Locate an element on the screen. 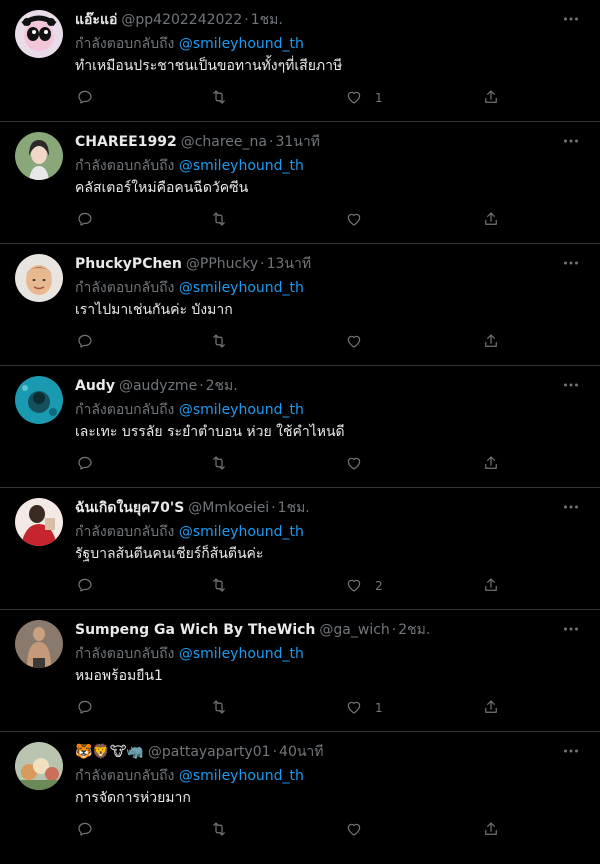 This screenshot has height=864, width=600. tweet-header: CHAREE1992 @charee_na · 31นาที is located at coordinates (317, 142).